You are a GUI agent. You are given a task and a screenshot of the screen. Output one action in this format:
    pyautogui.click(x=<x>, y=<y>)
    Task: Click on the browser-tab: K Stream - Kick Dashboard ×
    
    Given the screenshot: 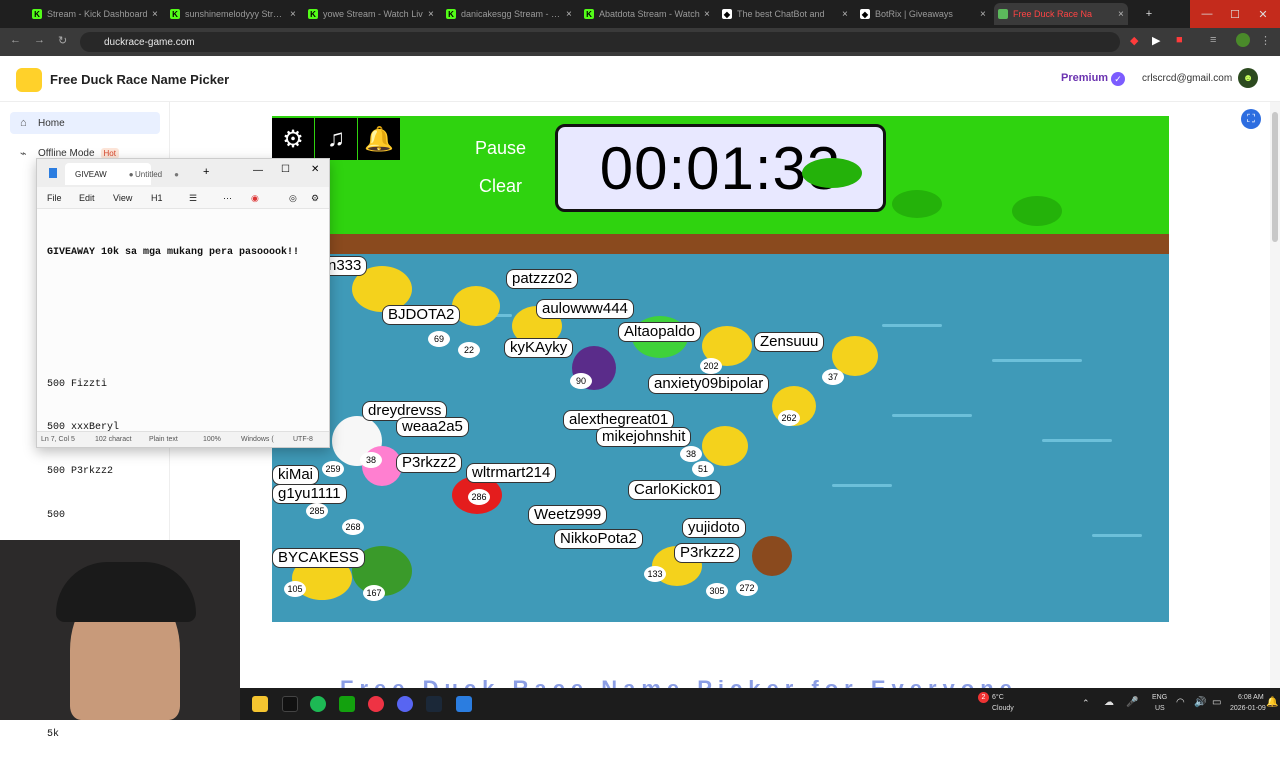 What is the action you would take?
    pyautogui.click(x=95, y=14)
    